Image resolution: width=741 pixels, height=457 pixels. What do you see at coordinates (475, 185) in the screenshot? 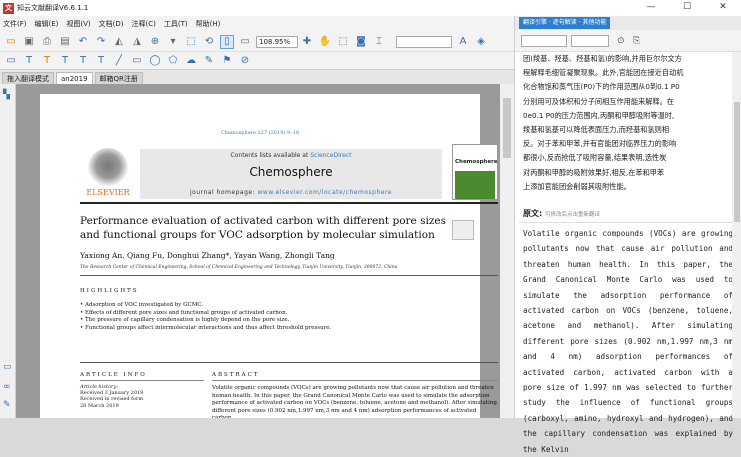
I see `cover-image` at bounding box center [475, 185].